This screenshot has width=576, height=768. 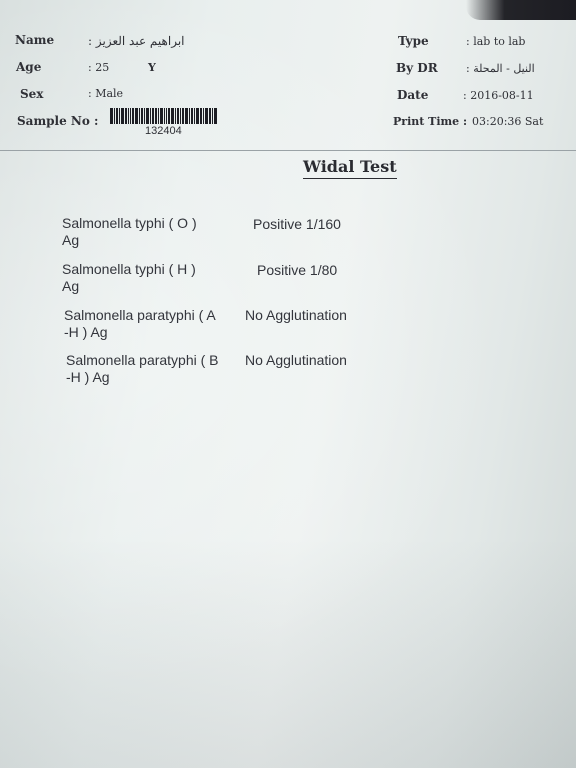 What do you see at coordinates (417, 68) in the screenshot?
I see `doctor-label: By DR` at bounding box center [417, 68].